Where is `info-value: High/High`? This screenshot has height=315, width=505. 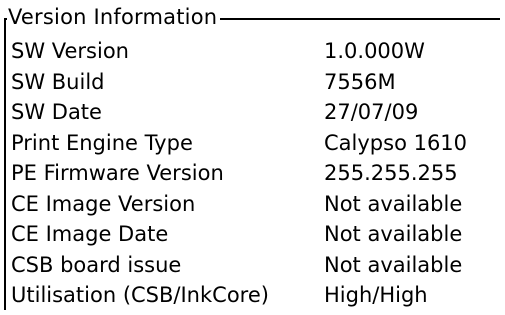
info-value: High/High is located at coordinates (376, 295).